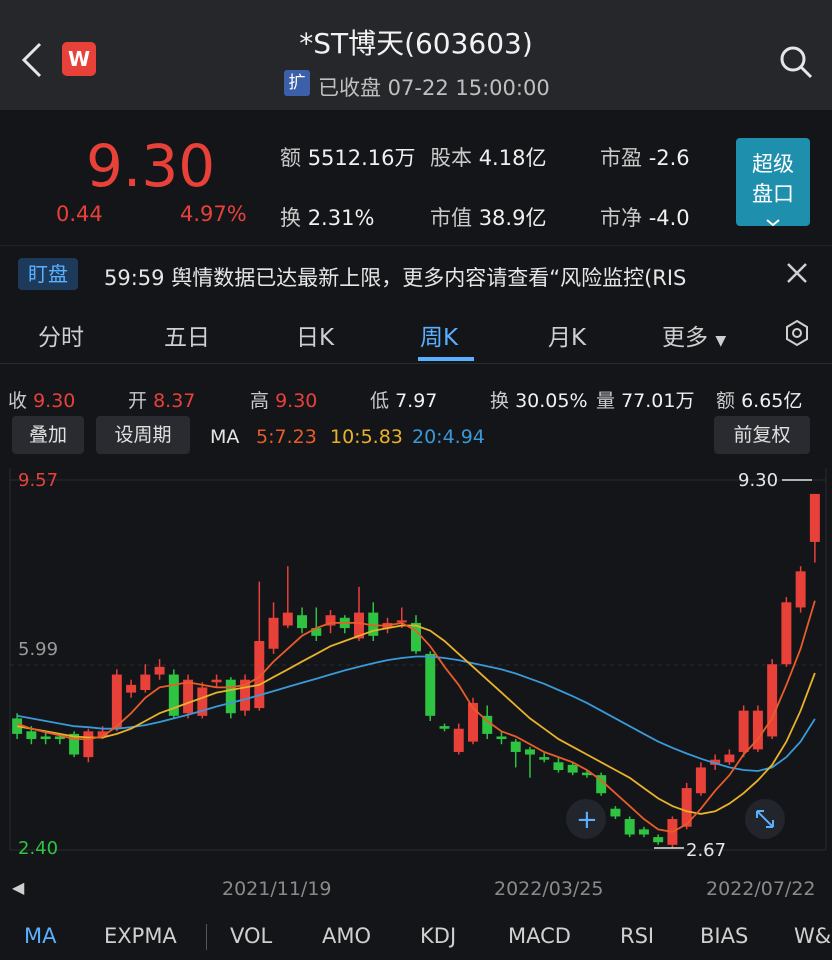 The height and width of the screenshot is (960, 832). I want to click on expand-tag: 扩, so click(297, 83).